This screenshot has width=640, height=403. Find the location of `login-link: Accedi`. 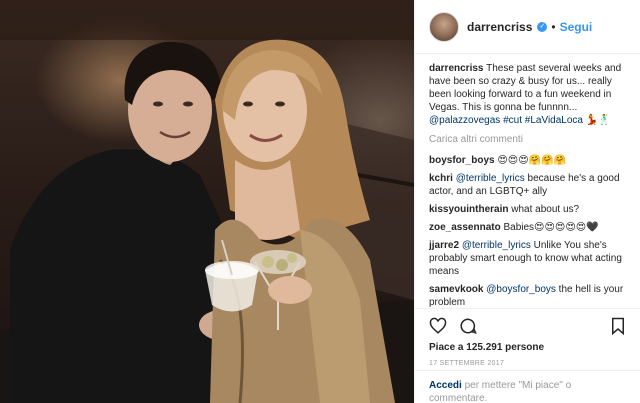

login-link: Accedi is located at coordinates (445, 385).